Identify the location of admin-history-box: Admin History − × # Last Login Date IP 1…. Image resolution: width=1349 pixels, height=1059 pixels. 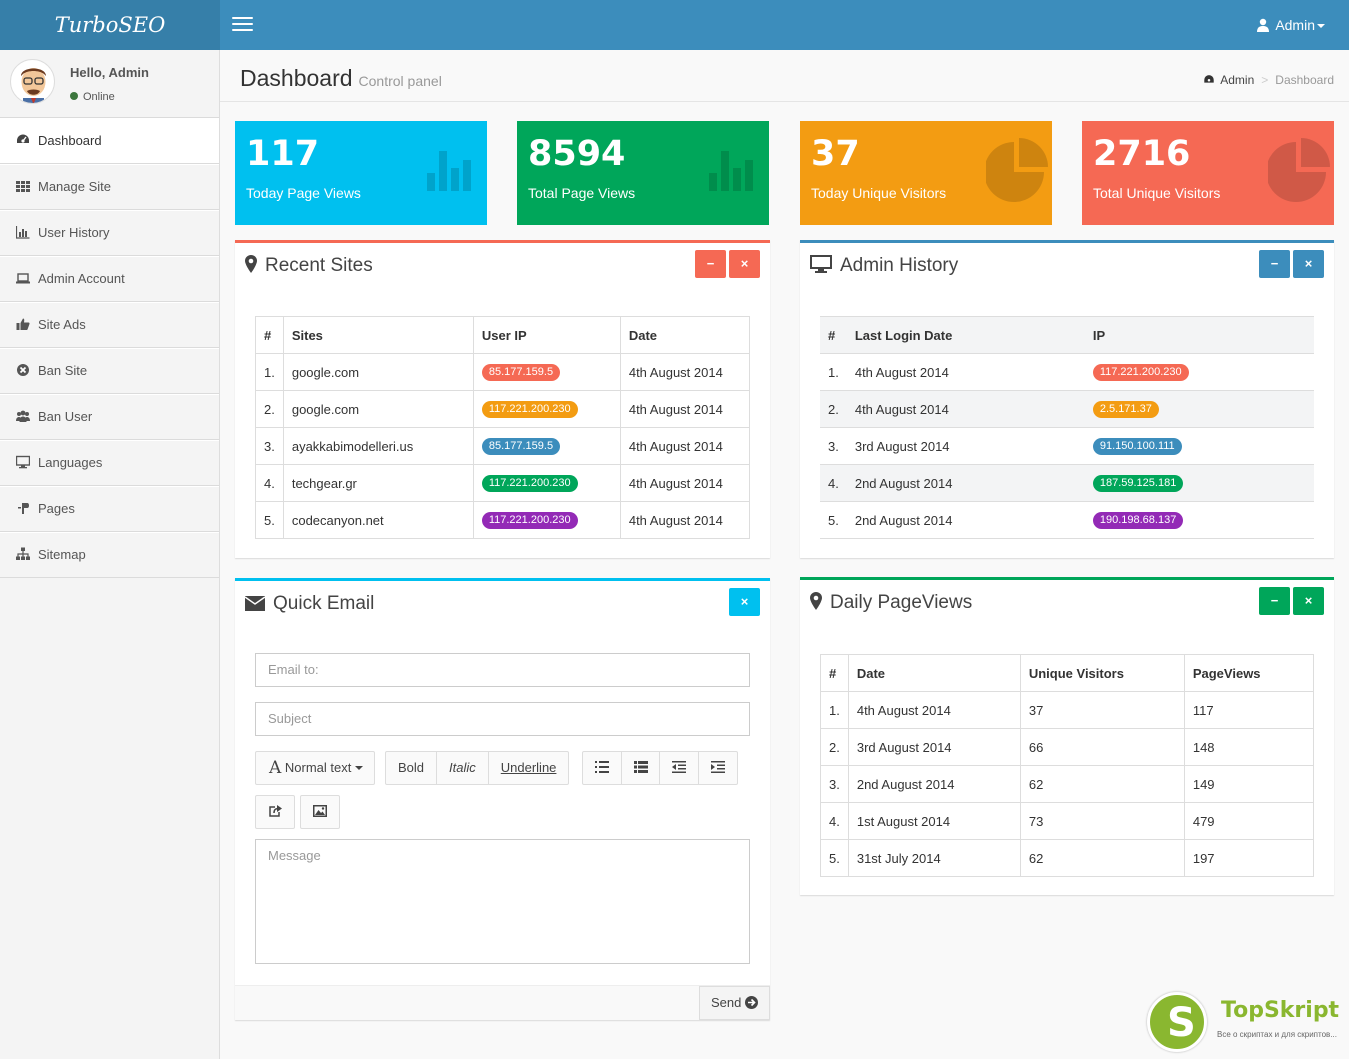
(1067, 399).